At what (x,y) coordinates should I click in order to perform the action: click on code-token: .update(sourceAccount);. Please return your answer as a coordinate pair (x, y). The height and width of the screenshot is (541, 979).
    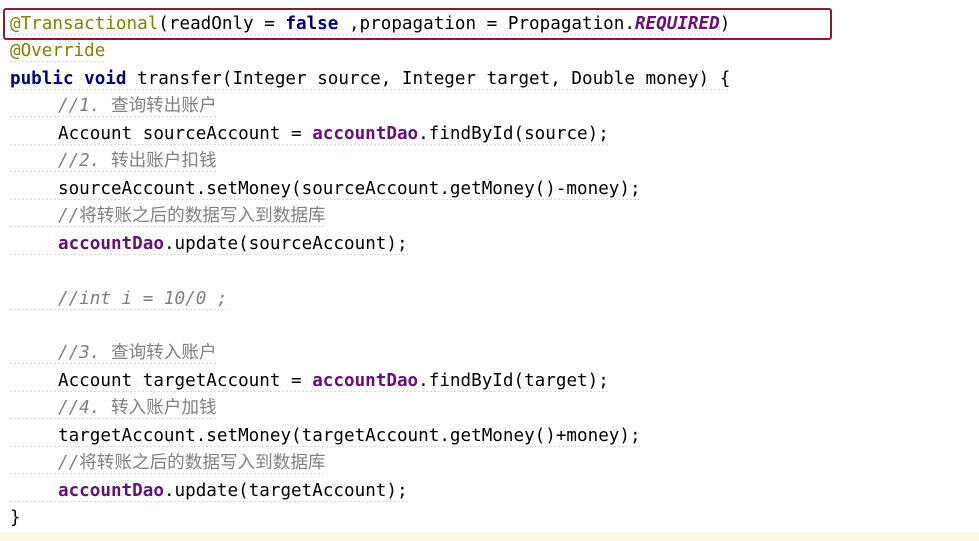
    Looking at the image, I should click on (285, 243).